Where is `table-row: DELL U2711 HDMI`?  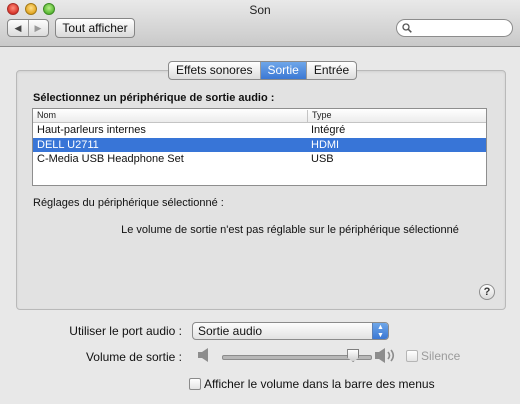 table-row: DELL U2711 HDMI is located at coordinates (259, 144).